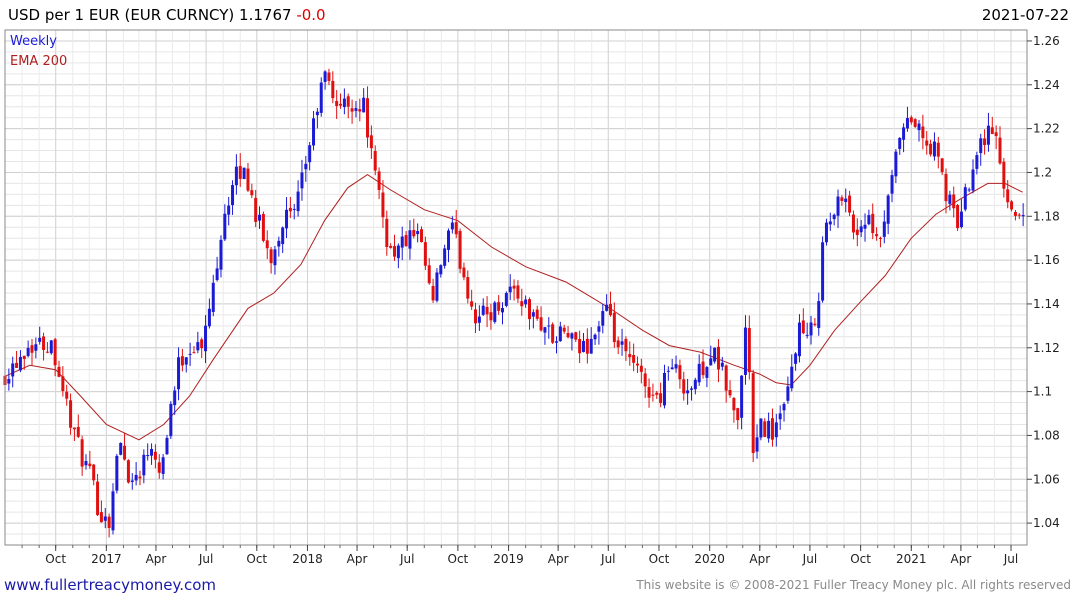 This screenshot has height=600, width=1075. I want to click on xtick-label: 2020, so click(709, 559).